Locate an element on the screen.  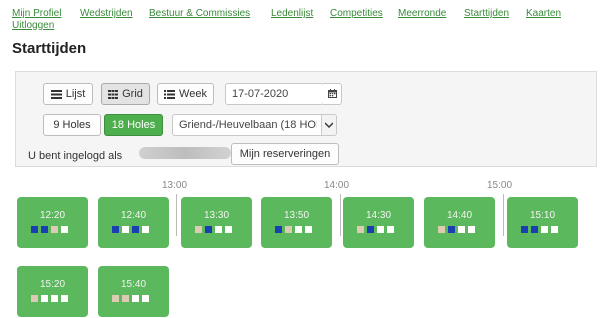
tee-time-label: 15:40 is located at coordinates (133, 284).